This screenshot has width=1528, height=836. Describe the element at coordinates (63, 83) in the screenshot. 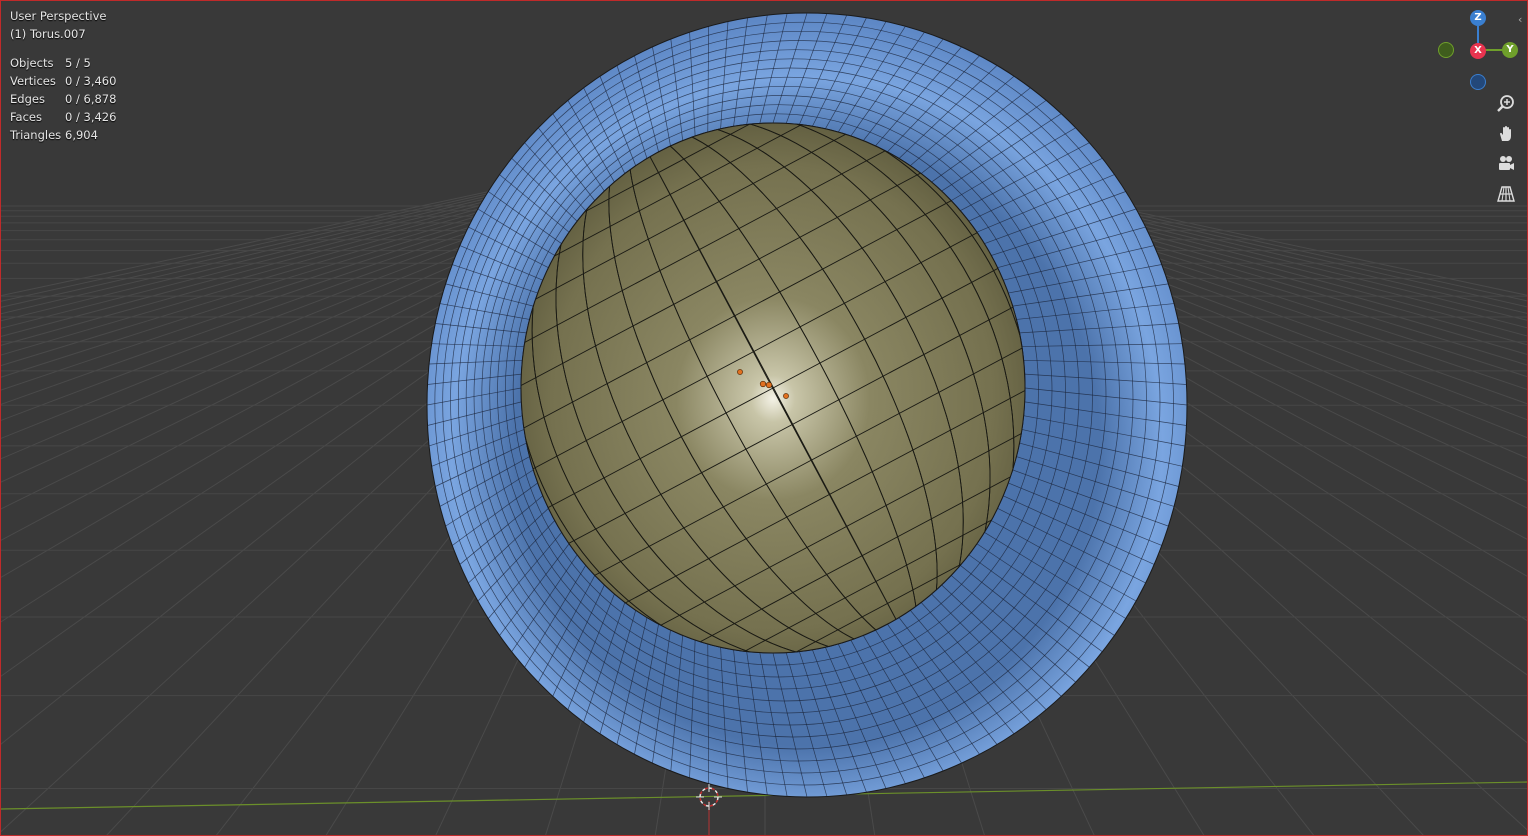

I see `stat-row-vertices: Vertices 0 / 3,460` at that location.